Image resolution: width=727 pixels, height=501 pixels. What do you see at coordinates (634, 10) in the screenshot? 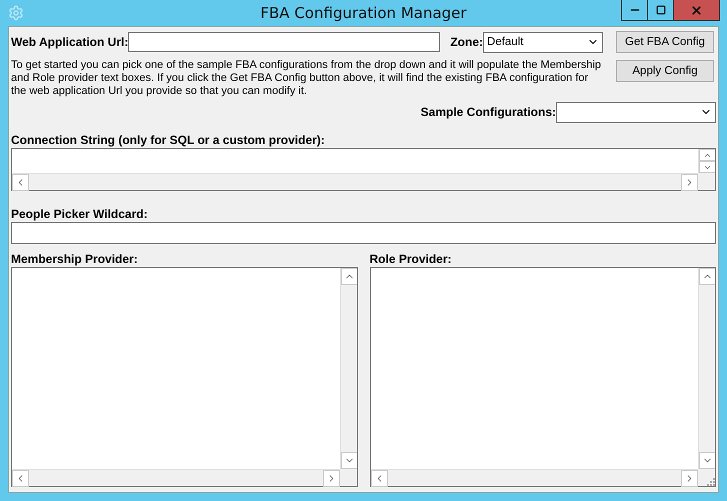
I see `minimize-button` at bounding box center [634, 10].